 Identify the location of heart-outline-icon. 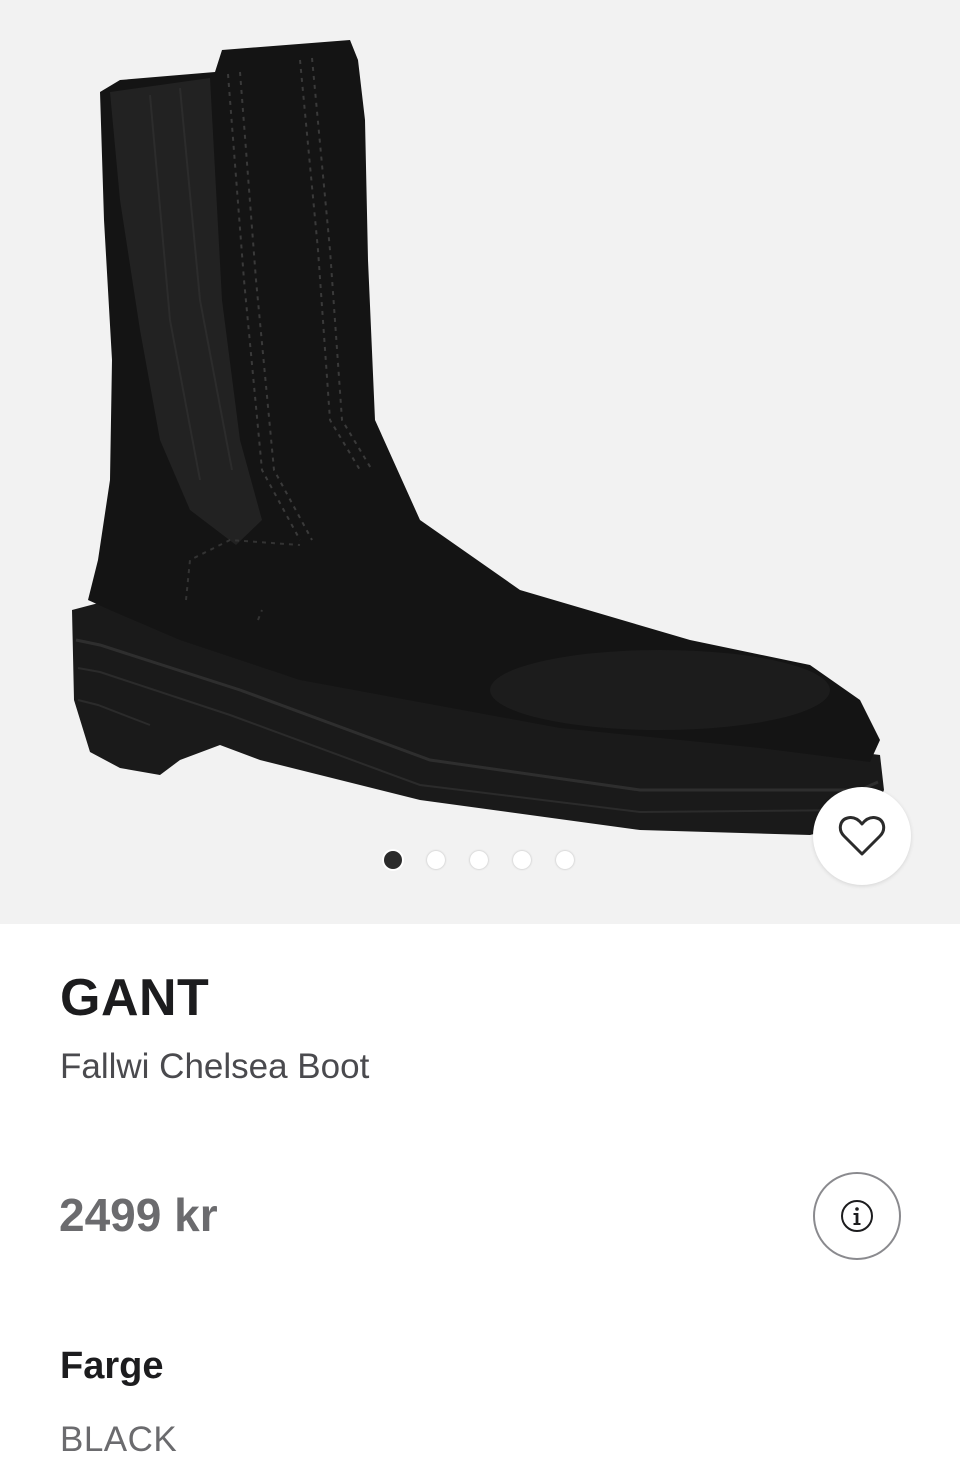
(862, 836).